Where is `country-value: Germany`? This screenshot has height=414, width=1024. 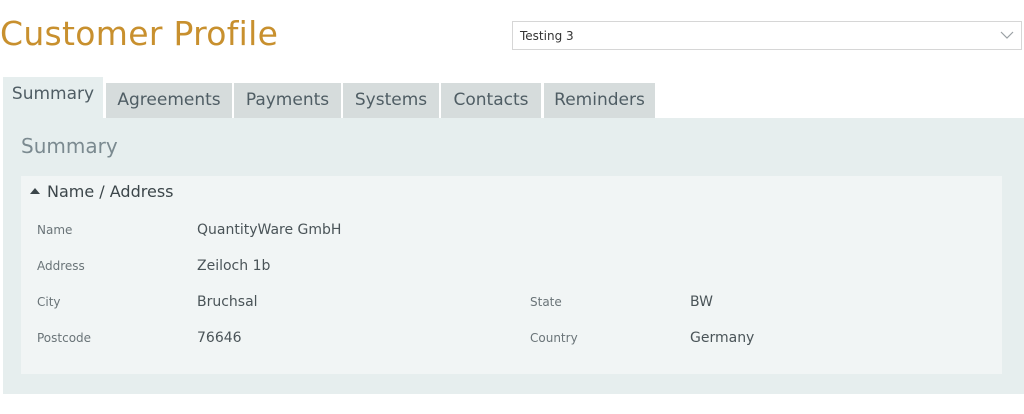
country-value: Germany is located at coordinates (722, 338).